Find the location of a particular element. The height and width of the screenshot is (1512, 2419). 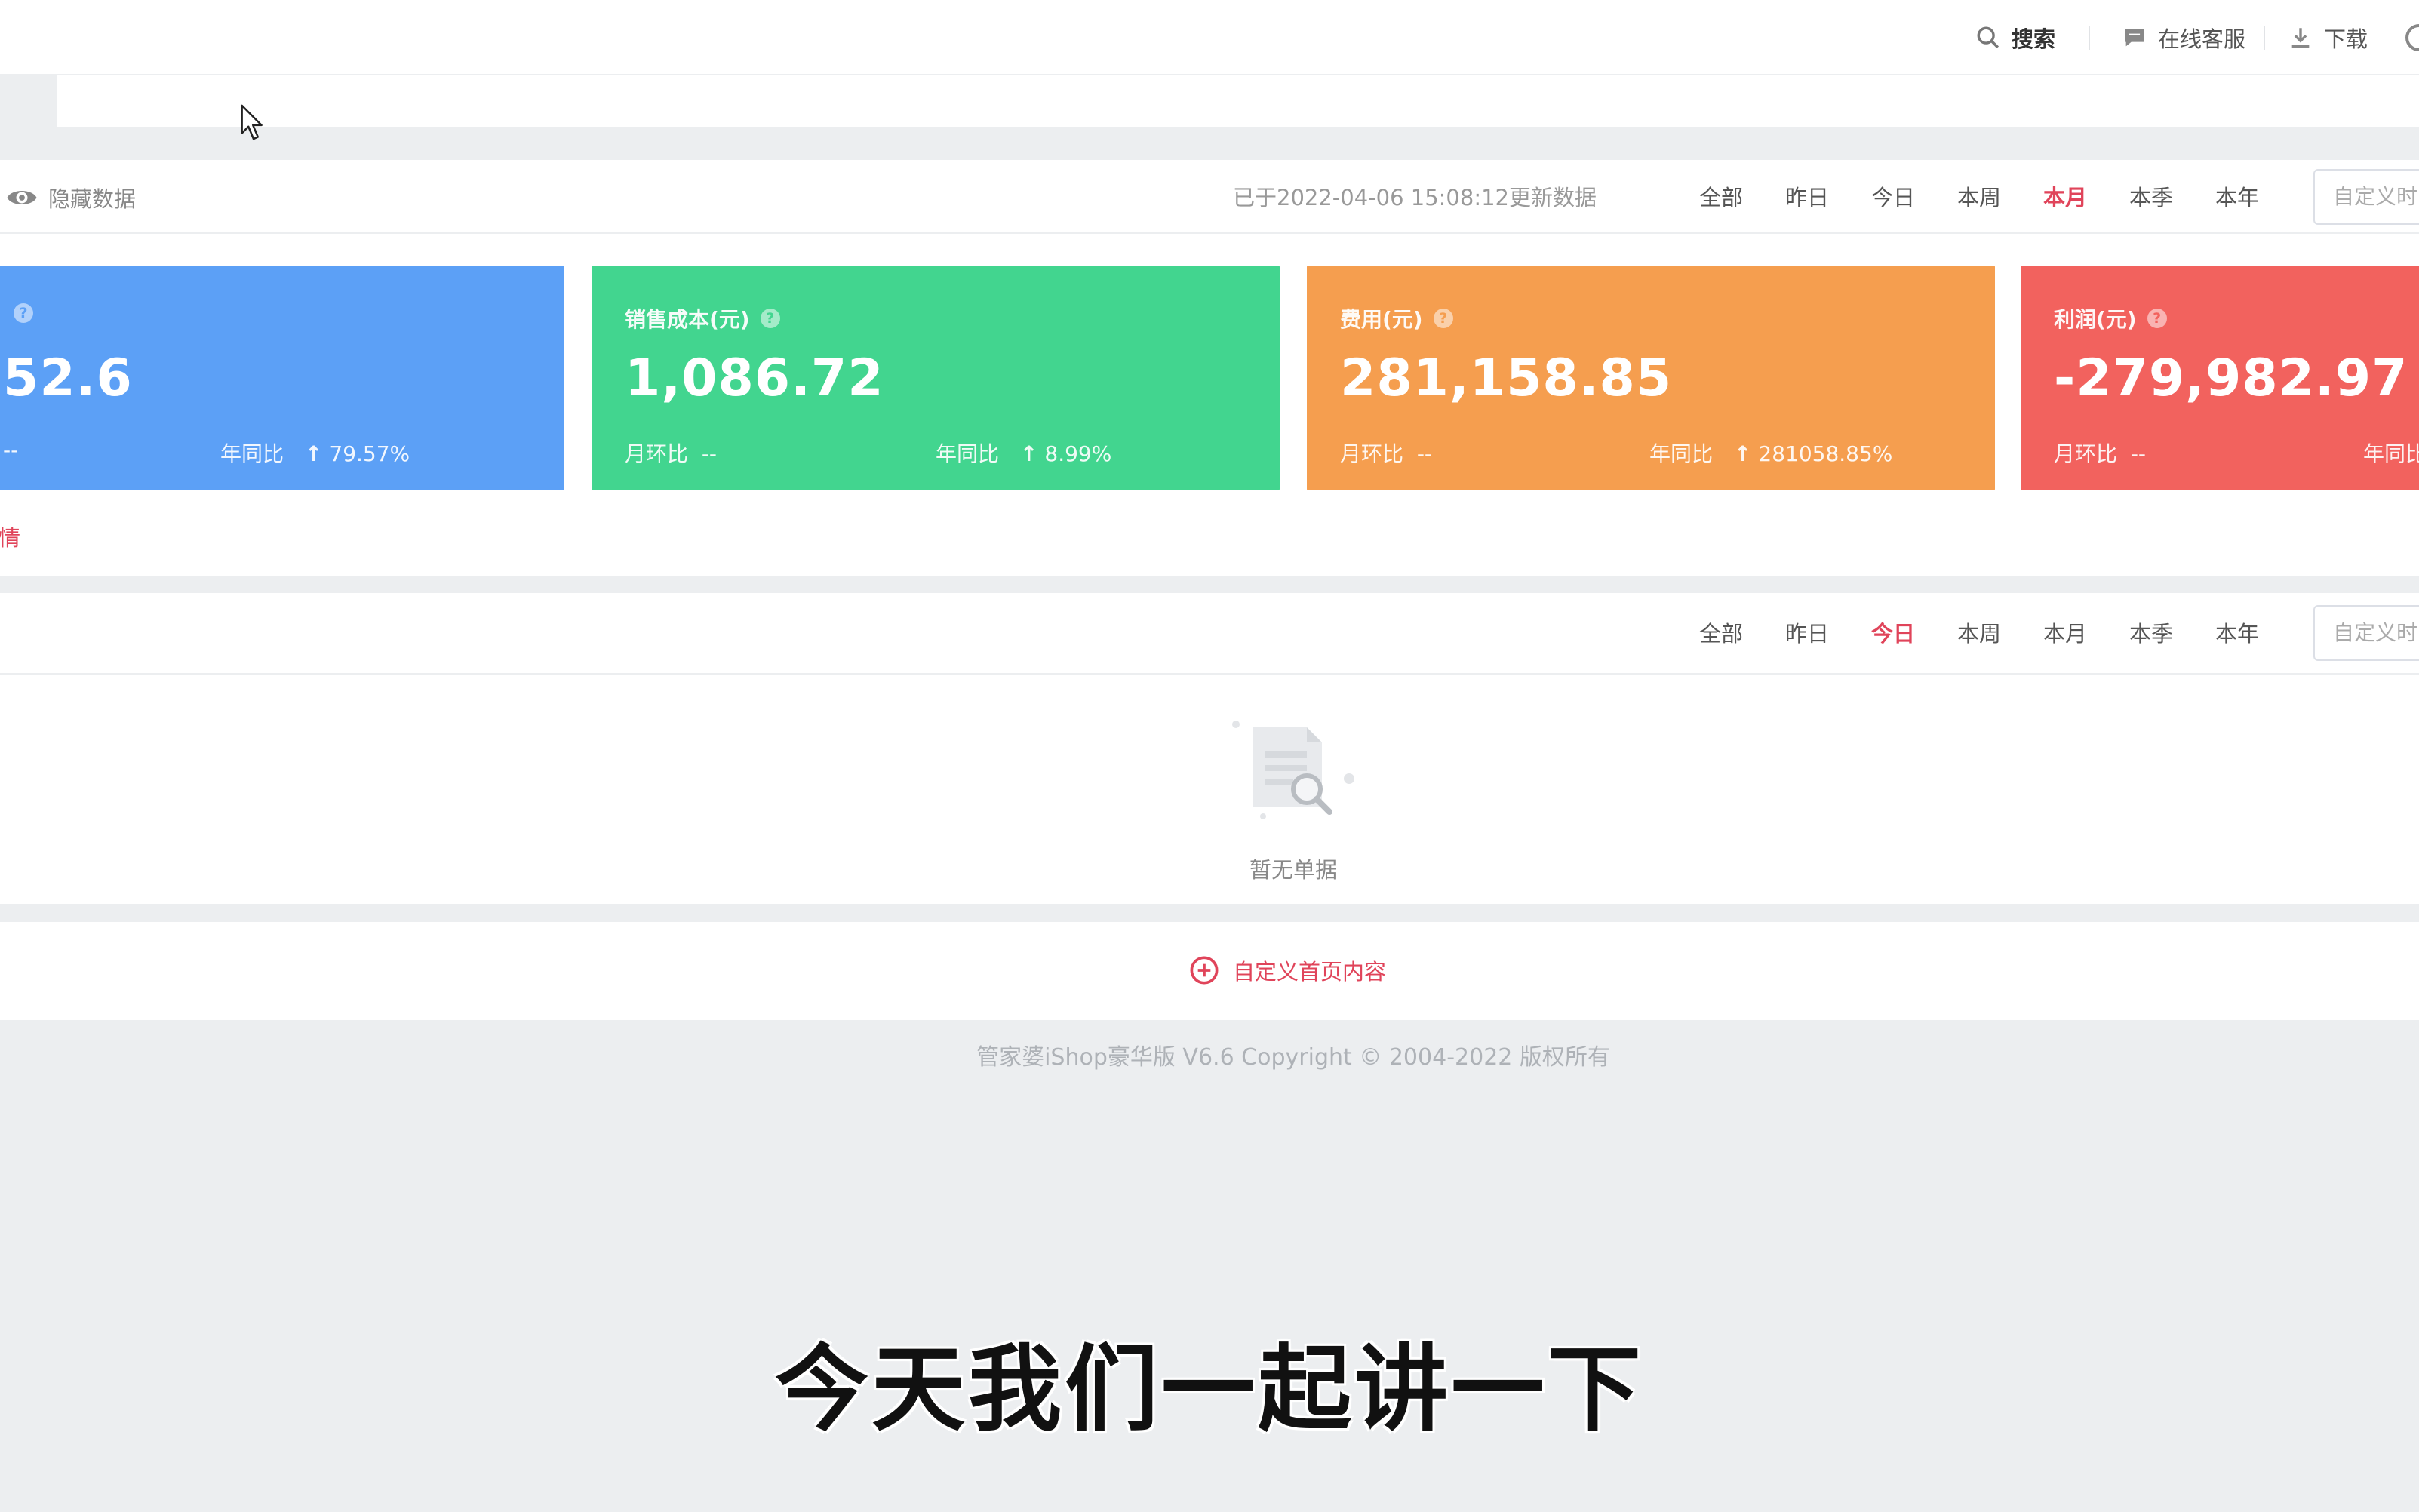

download-button: 下载 is located at coordinates (2328, 38).